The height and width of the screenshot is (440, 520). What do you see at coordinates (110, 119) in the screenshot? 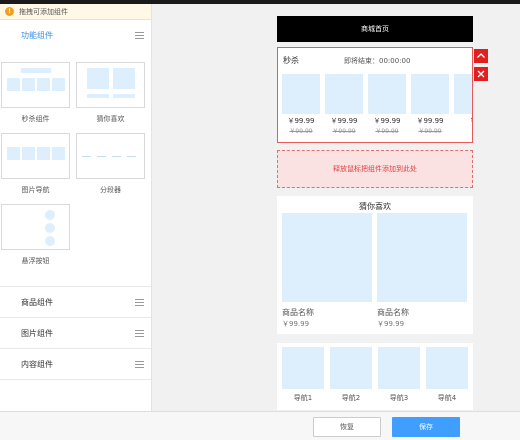
I see `tile-label-guess: 猜你喜欢` at bounding box center [110, 119].